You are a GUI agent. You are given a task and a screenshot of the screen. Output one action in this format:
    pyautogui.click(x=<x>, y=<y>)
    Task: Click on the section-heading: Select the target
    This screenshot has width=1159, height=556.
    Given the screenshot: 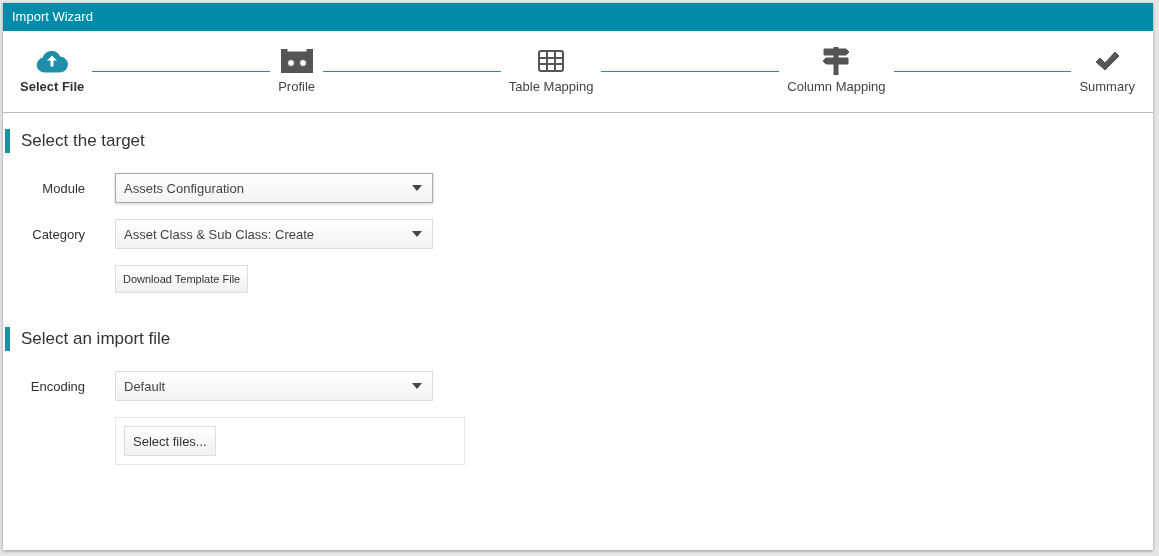 What is the action you would take?
    pyautogui.click(x=579, y=141)
    